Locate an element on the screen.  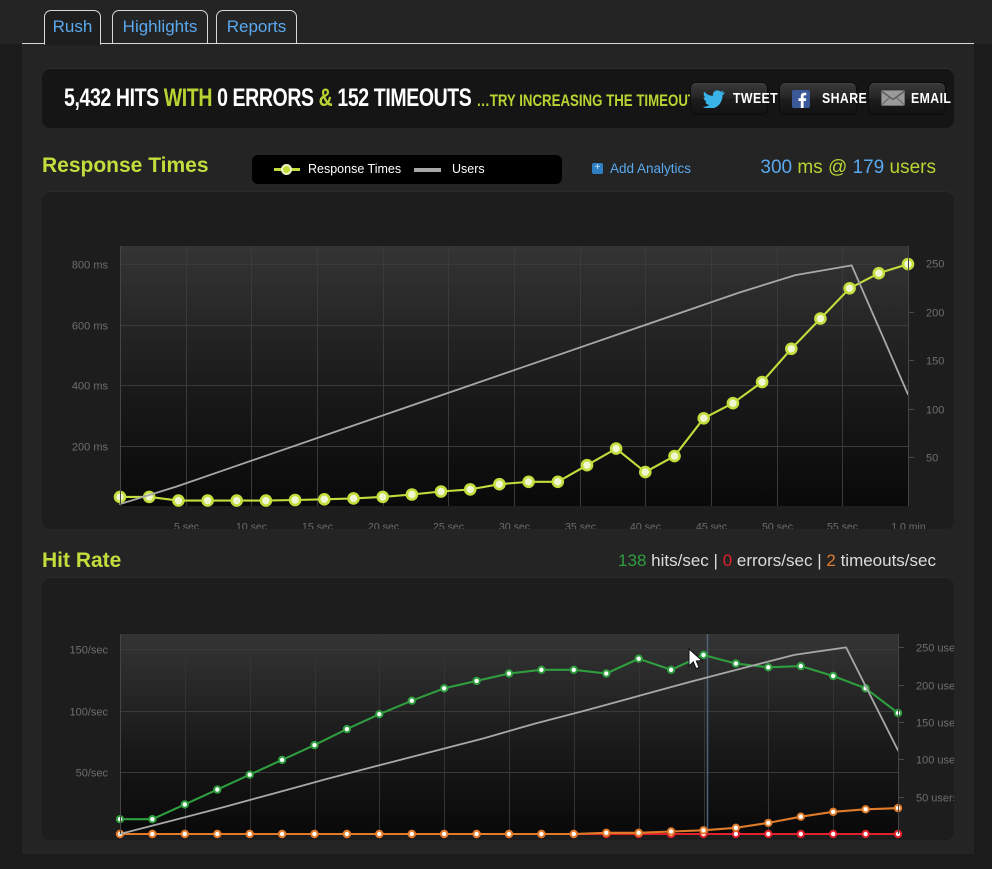
hitrate-timeouts-unit: timeouts/sec is located at coordinates (888, 560).